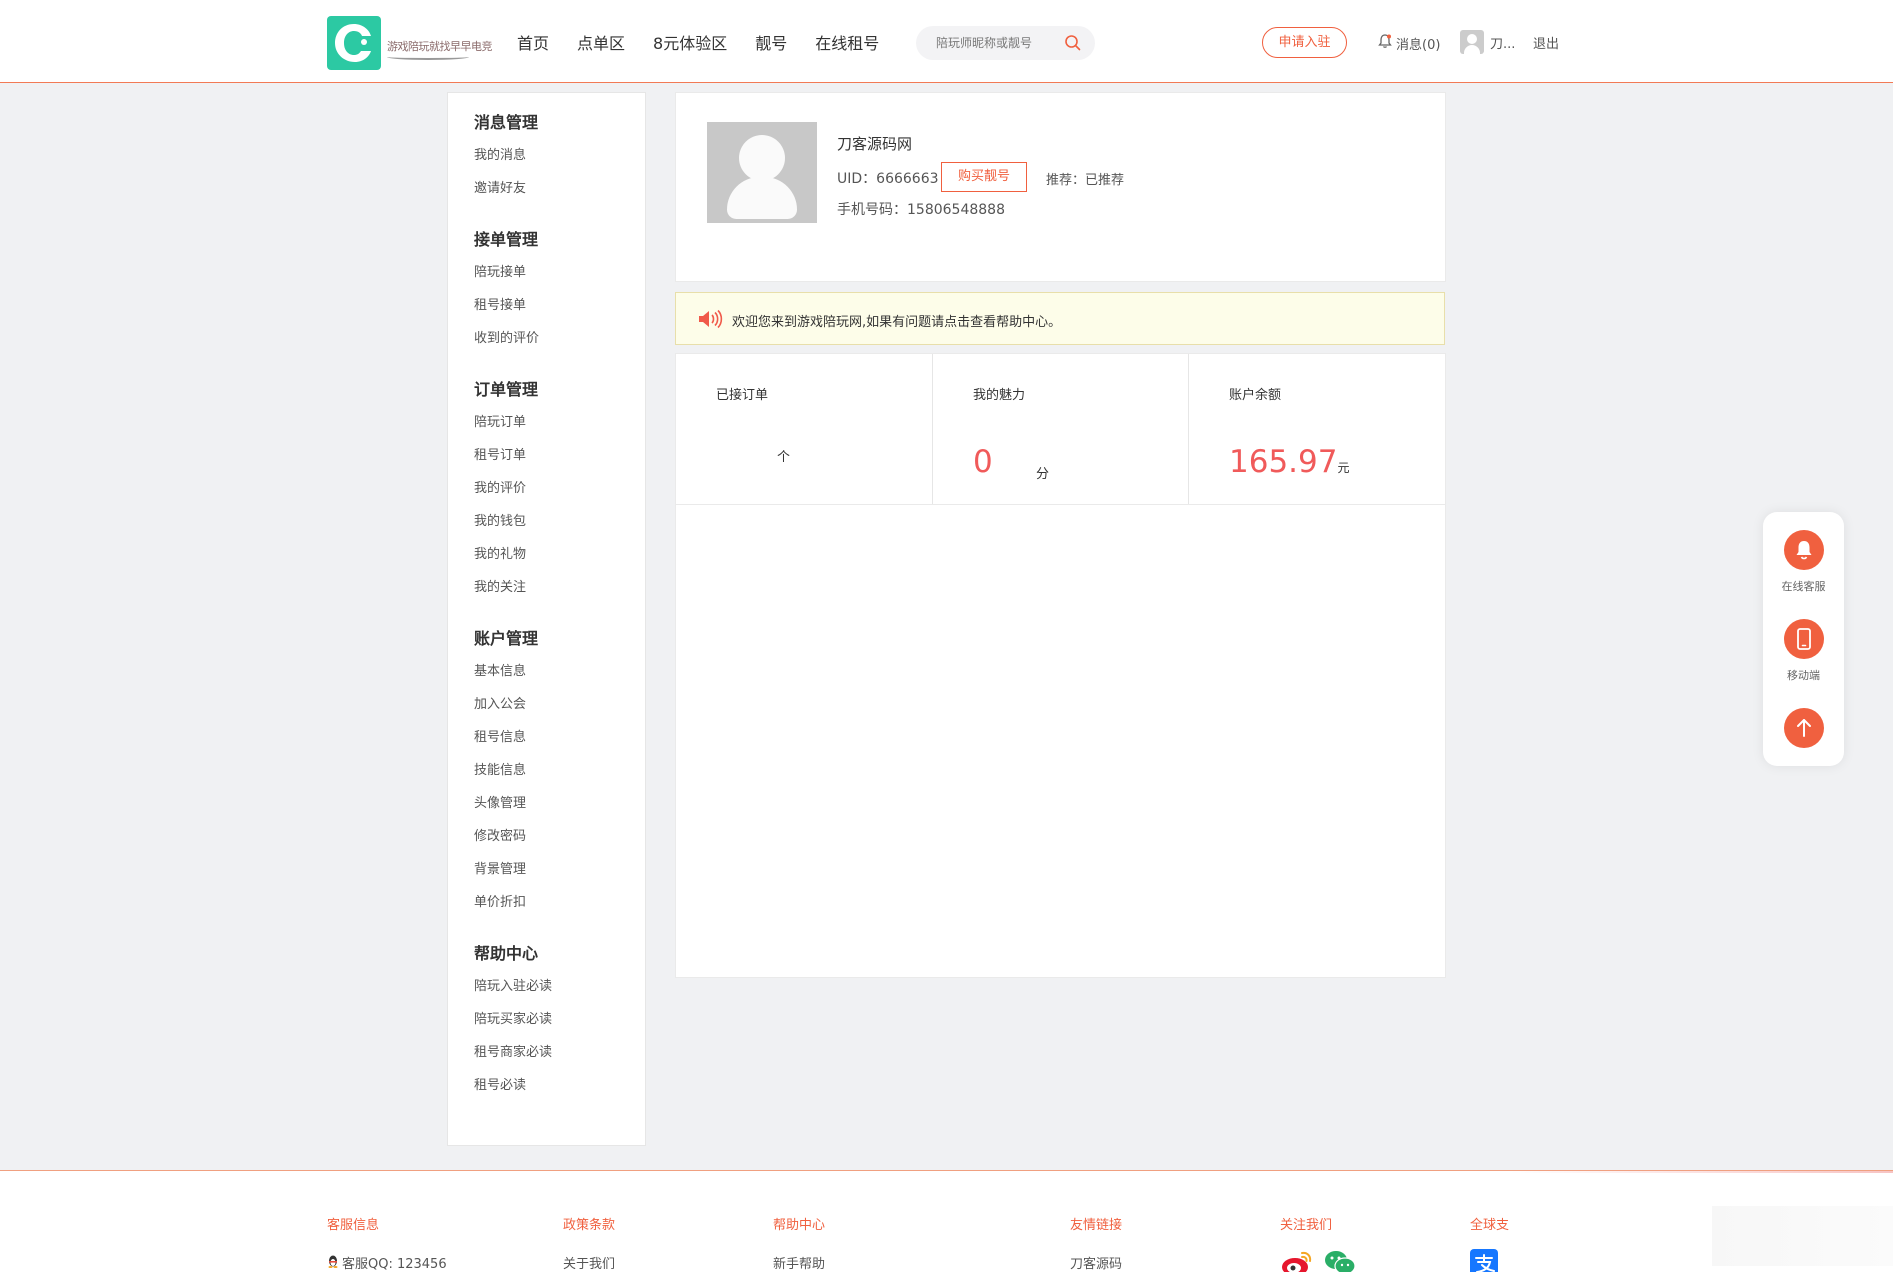  What do you see at coordinates (589, 1243) in the screenshot?
I see `footer-col-policy: 政策条款 关于我们` at bounding box center [589, 1243].